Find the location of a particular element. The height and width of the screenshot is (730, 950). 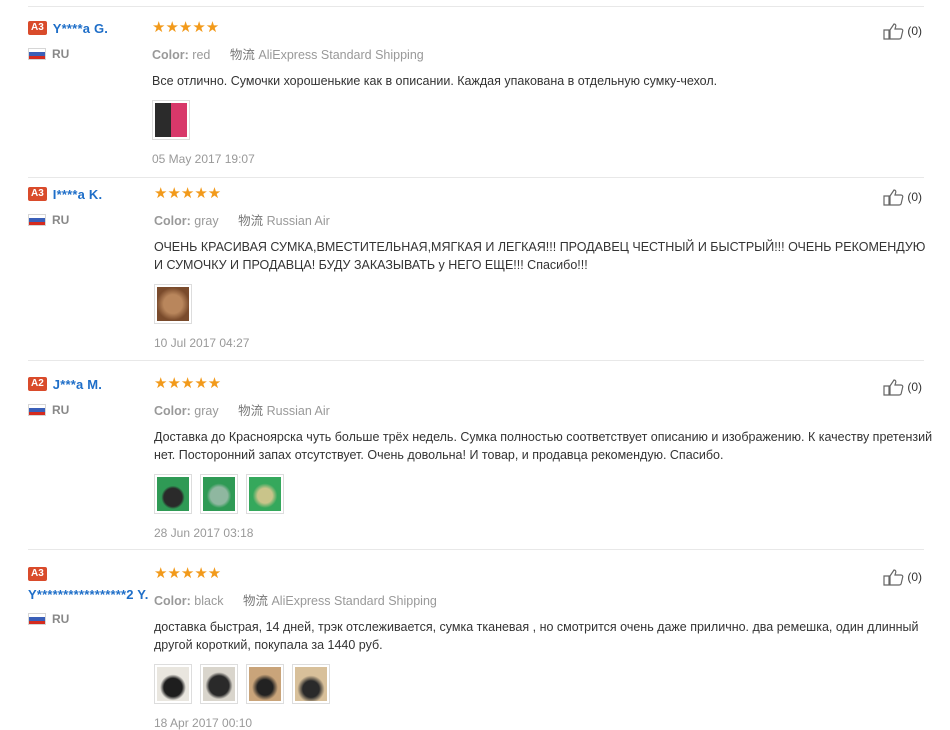

reviewer-info: A3 Y*****************2 Y. RU is located at coordinates (88, 596).